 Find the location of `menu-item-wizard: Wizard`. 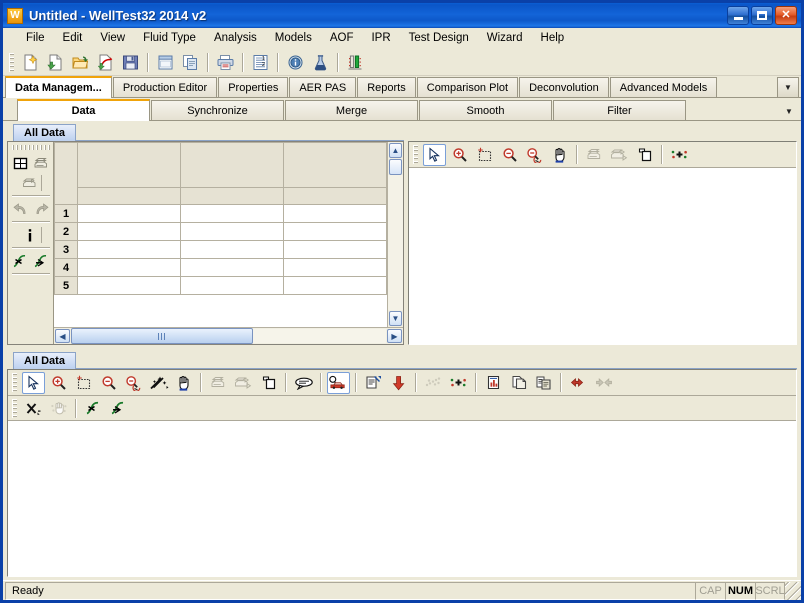

menu-item-wizard: Wizard is located at coordinates (505, 38).